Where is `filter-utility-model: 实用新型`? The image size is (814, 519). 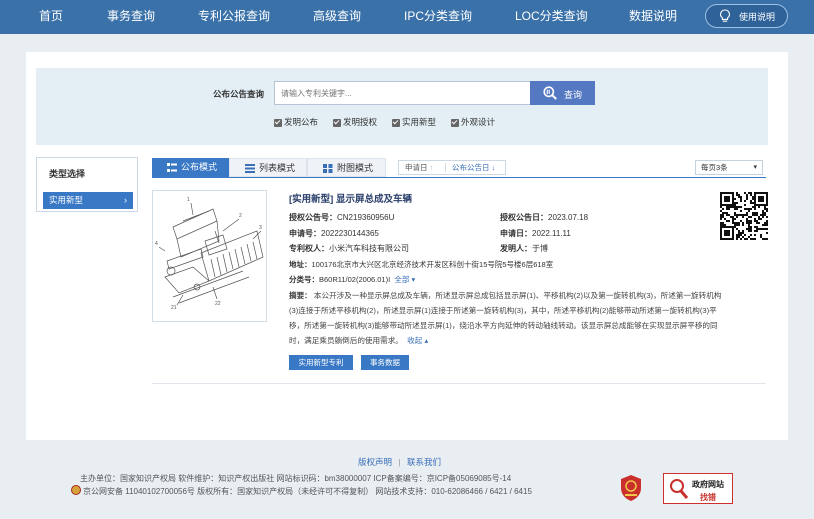 filter-utility-model: 实用新型 is located at coordinates (414, 122).